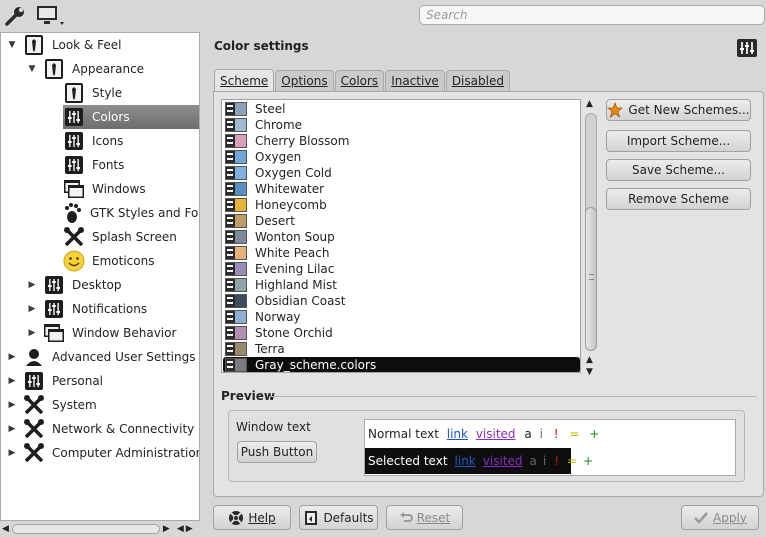 The image size is (766, 537). I want to click on sidebar-item-splash-screen: Splash Screen, so click(131, 237).